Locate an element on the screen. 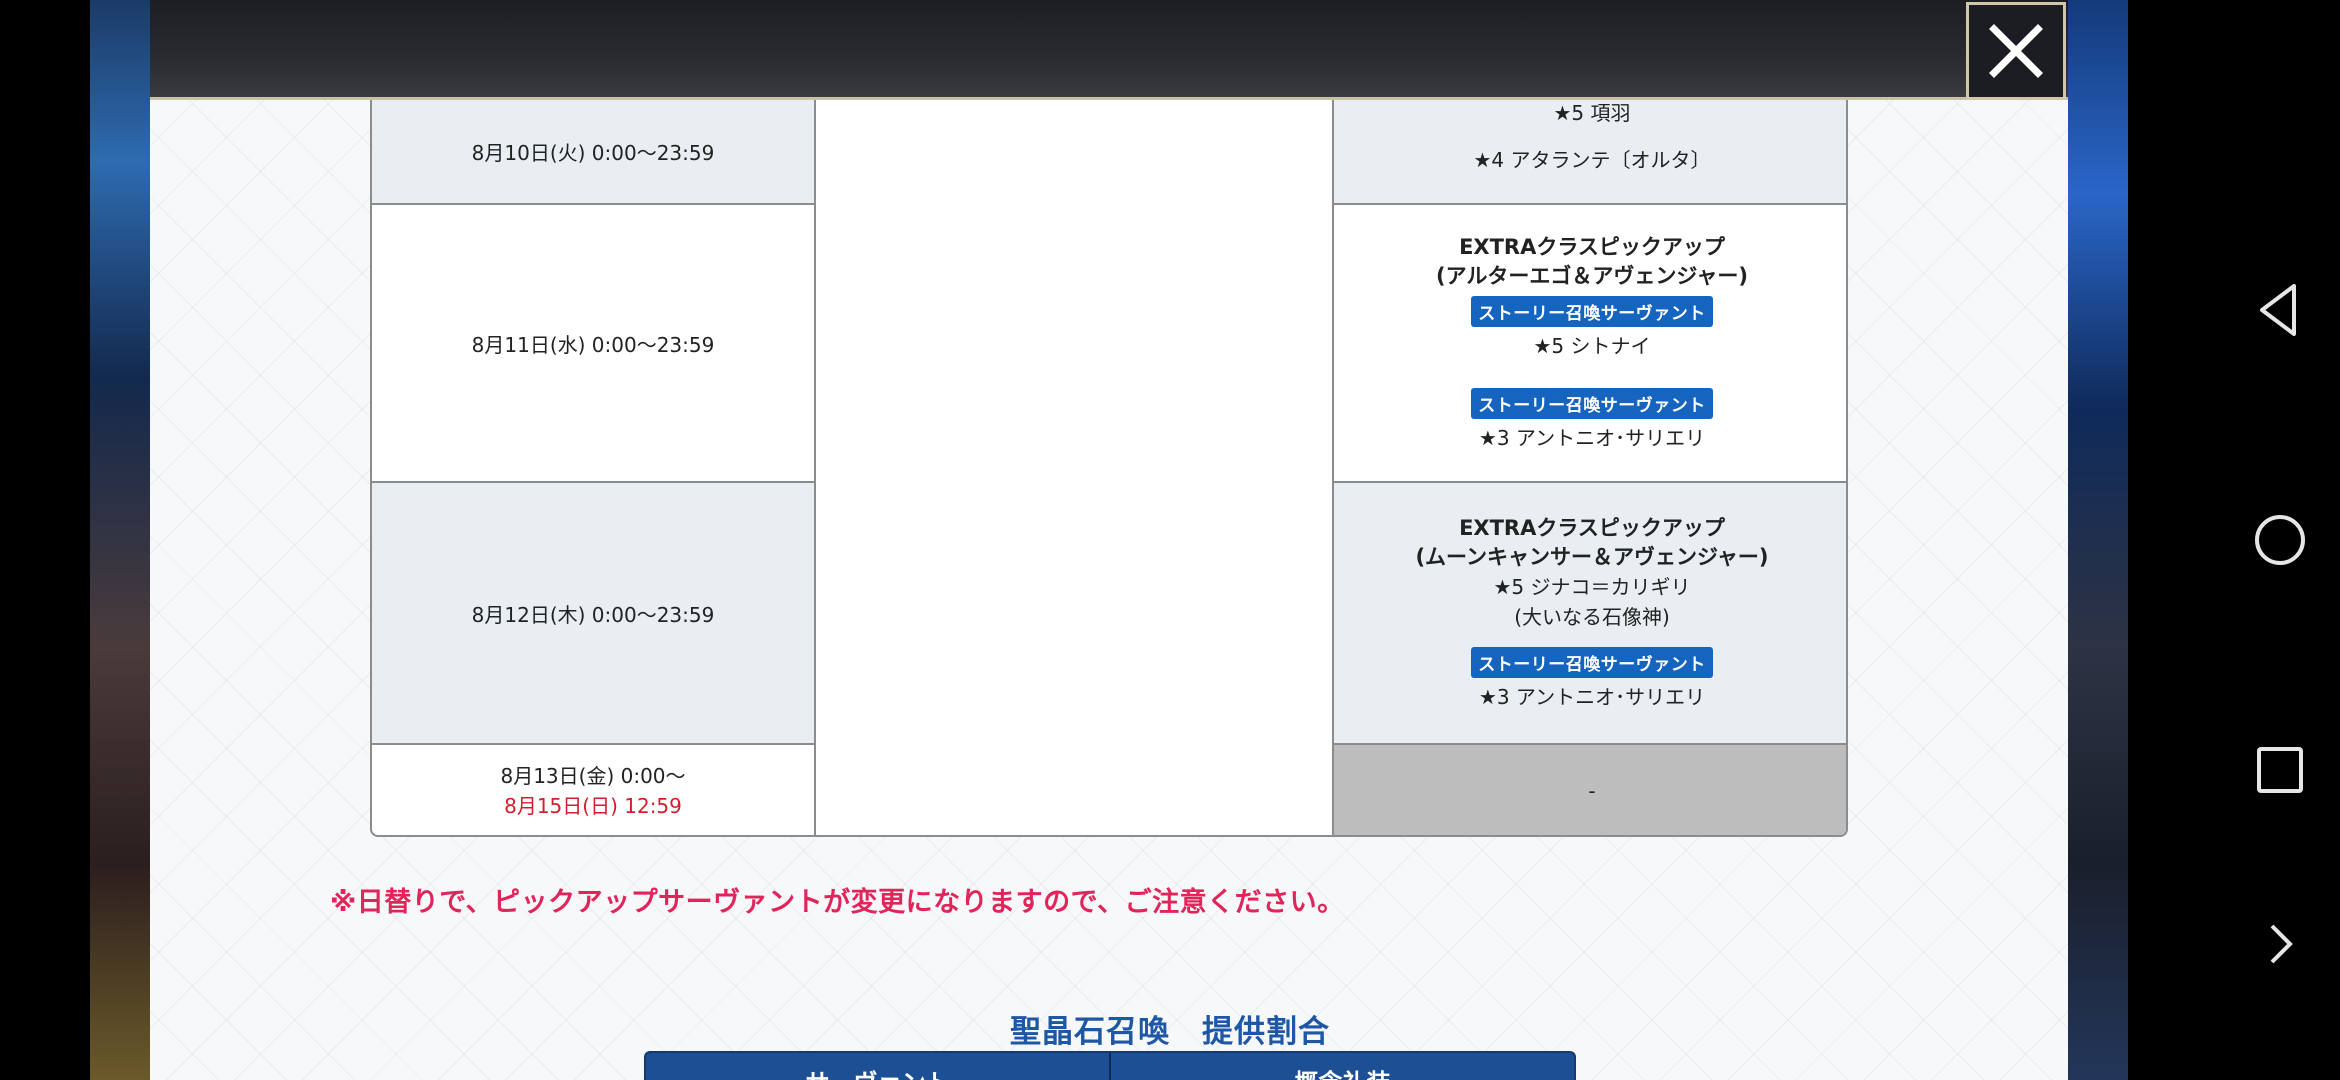 This screenshot has height=1080, width=2340. servant-text: ★5 項羽 is located at coordinates (1592, 113).